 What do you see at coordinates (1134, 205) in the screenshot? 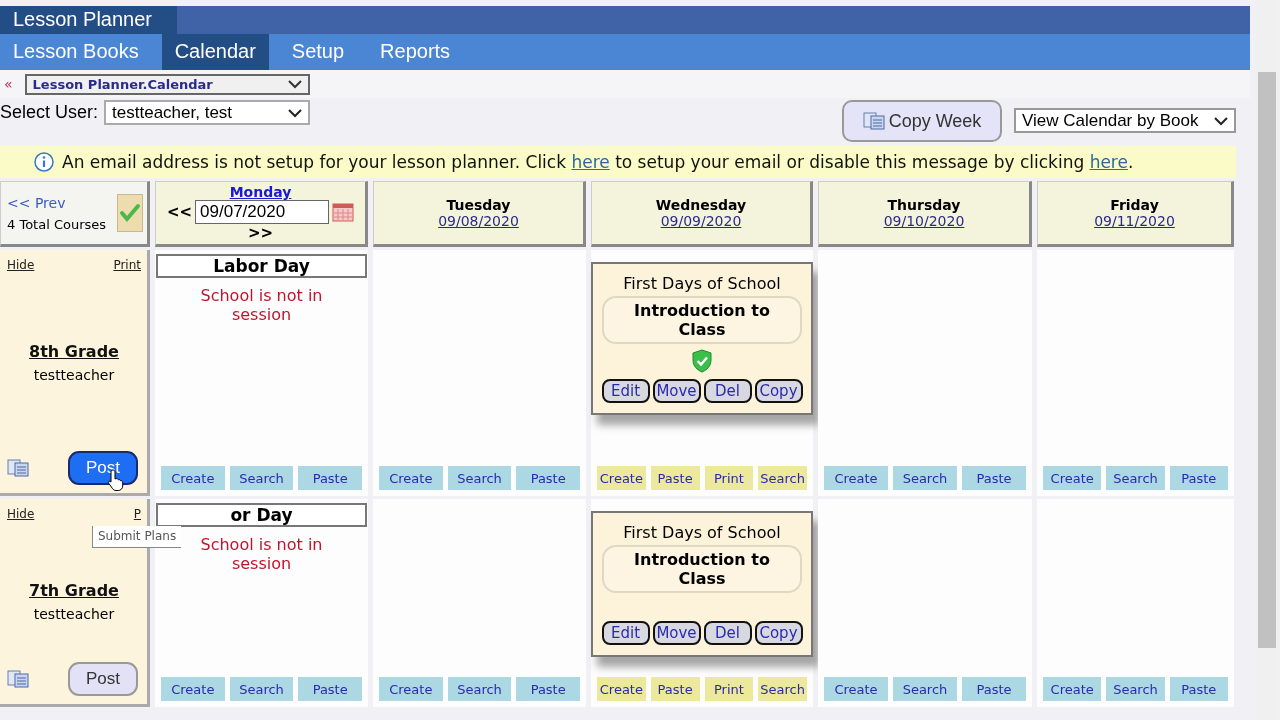
I see `day-name: Friday` at bounding box center [1134, 205].